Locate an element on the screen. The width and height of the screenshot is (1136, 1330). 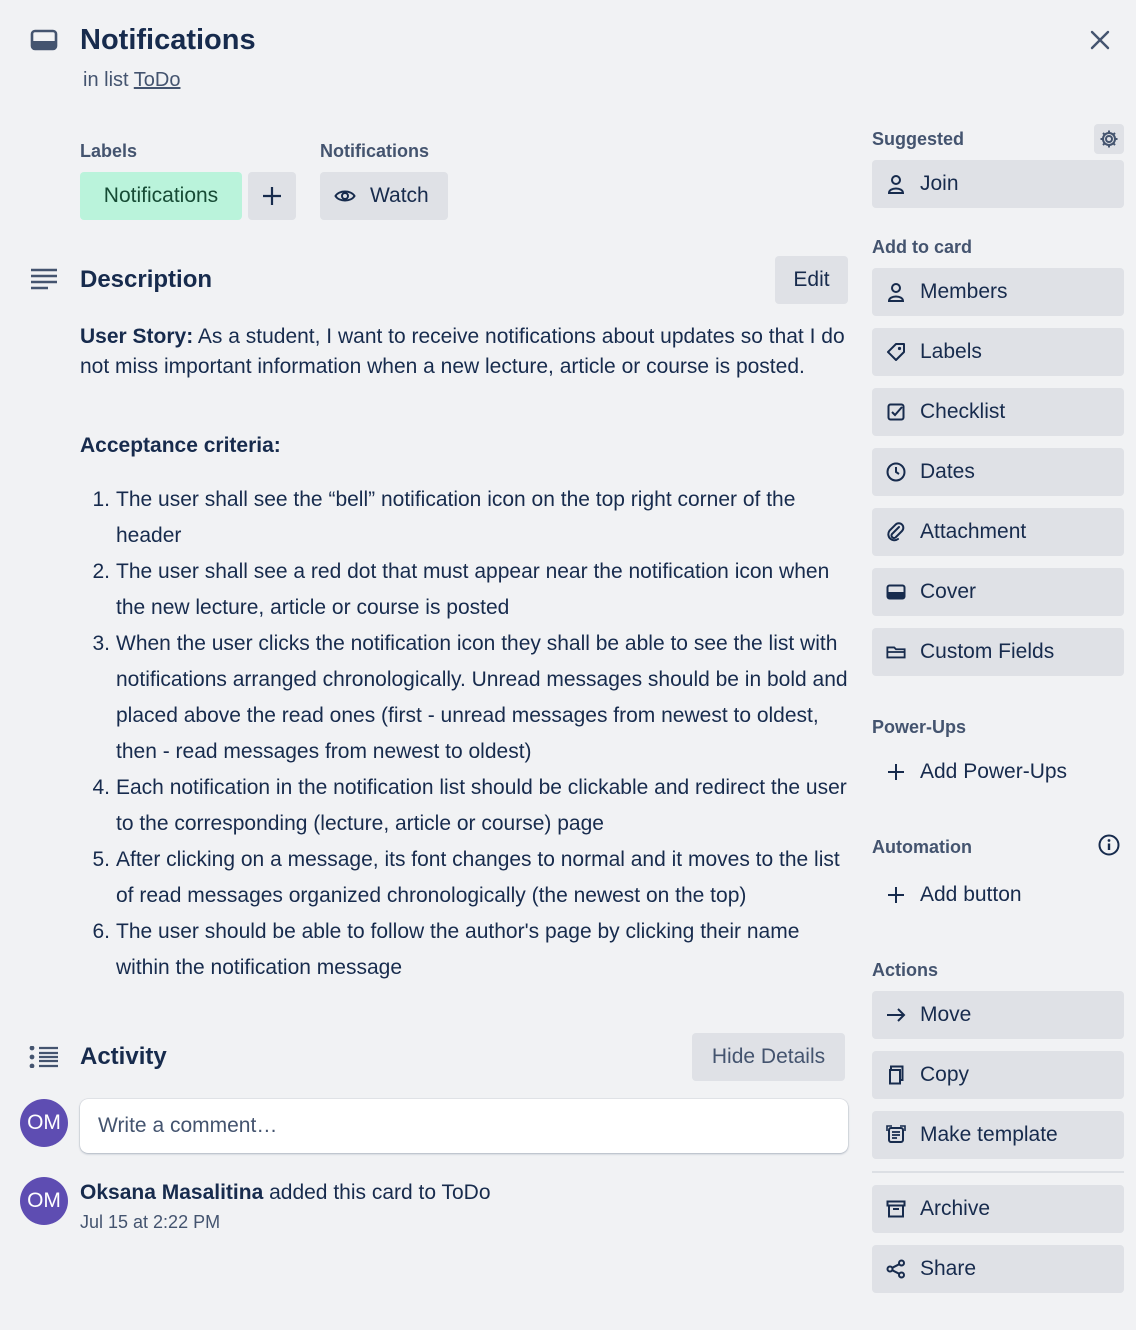
add-label-button is located at coordinates (272, 196).